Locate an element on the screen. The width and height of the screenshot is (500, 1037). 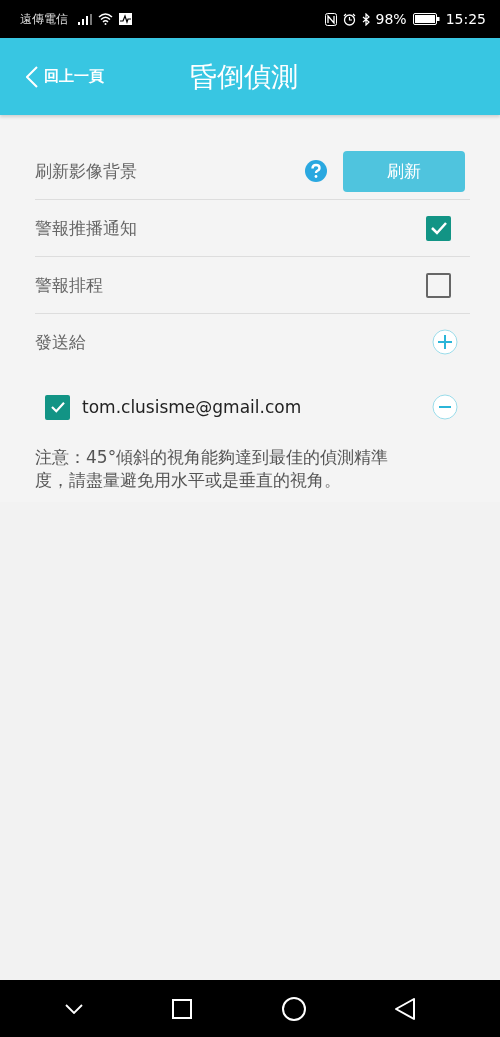
back-icon is located at coordinates (405, 1008).